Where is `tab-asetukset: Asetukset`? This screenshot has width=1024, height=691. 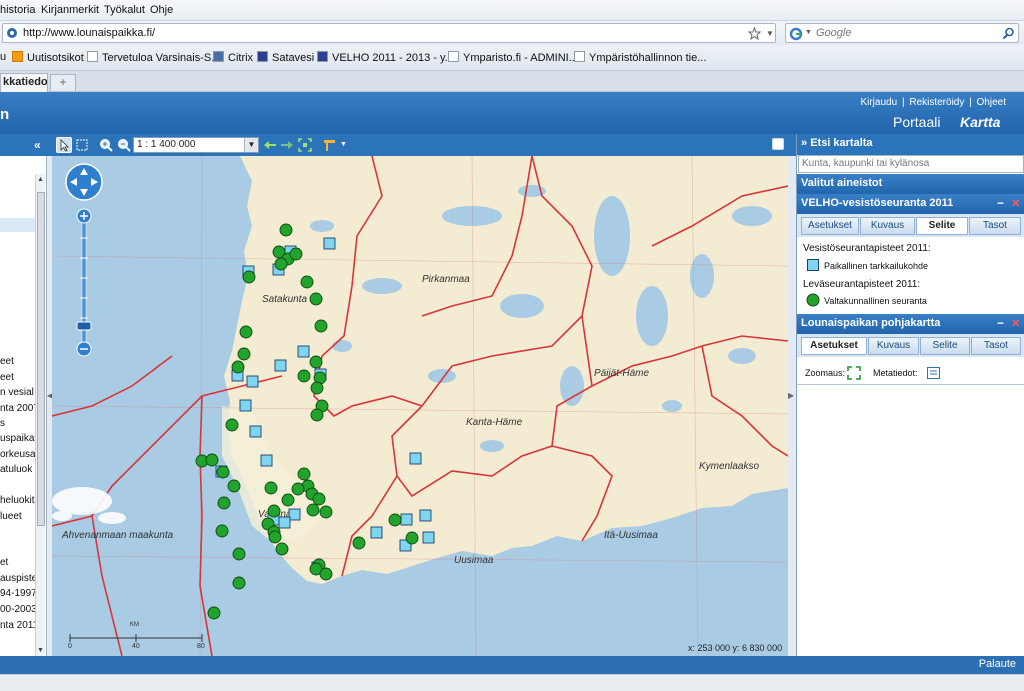
tab-asetukset: Asetukset is located at coordinates (834, 346).